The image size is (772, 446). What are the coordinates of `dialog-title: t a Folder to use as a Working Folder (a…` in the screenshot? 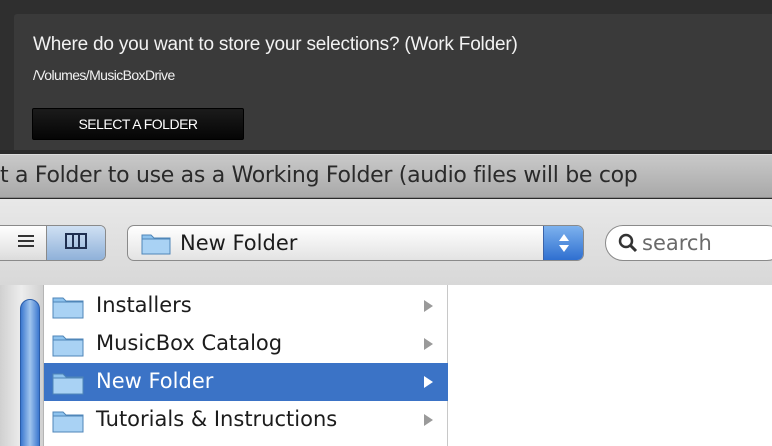 It's located at (319, 175).